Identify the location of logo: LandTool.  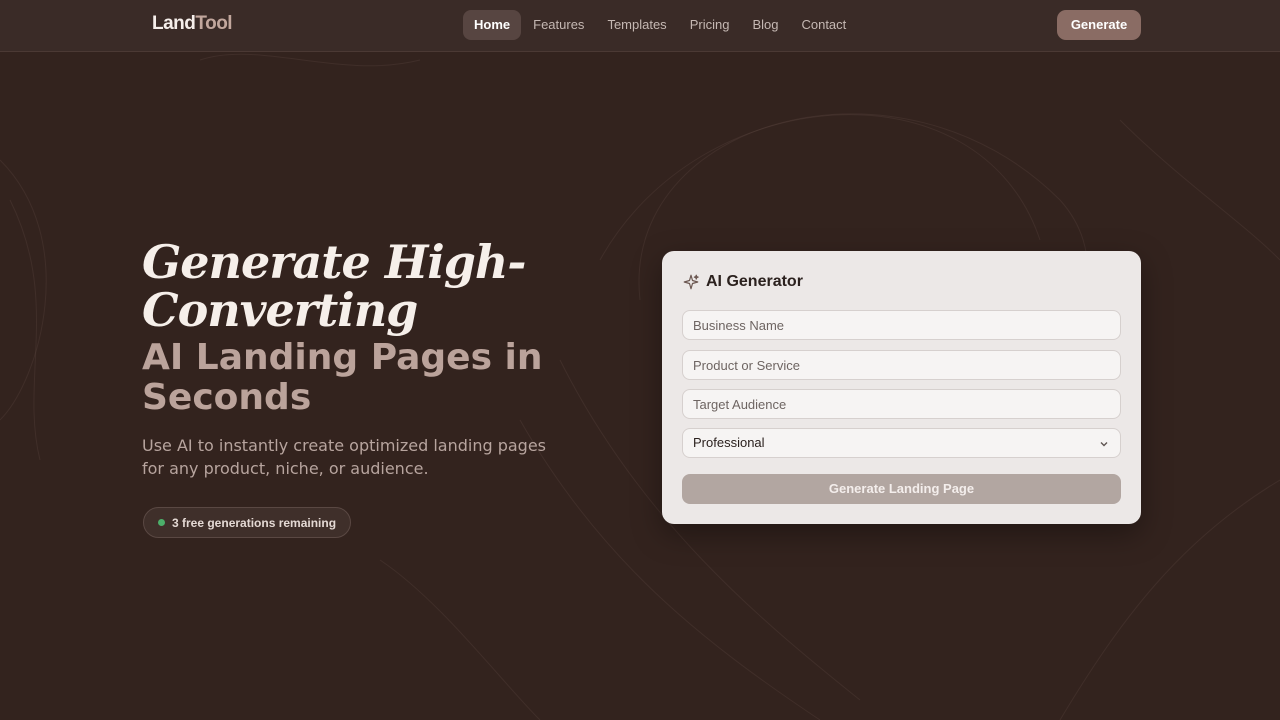
(192, 24).